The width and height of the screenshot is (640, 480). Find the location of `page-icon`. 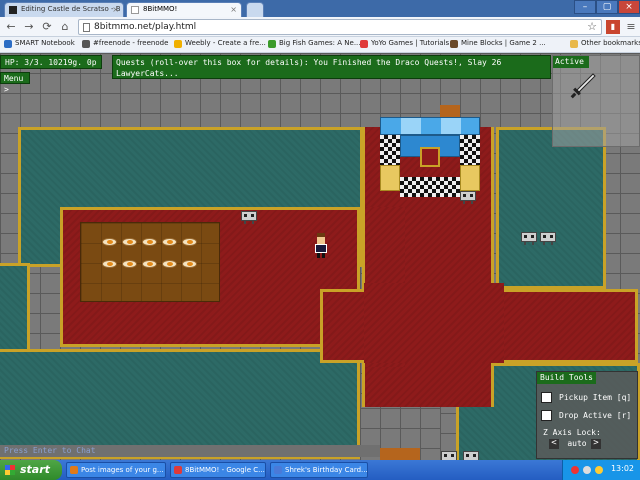

page-icon is located at coordinates (86, 27).